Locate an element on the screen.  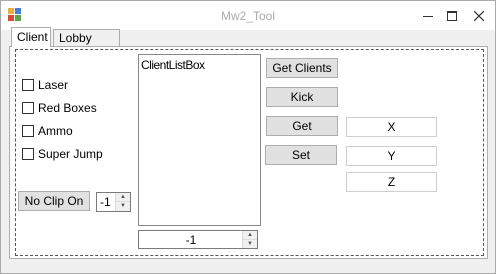
maximize-icon is located at coordinates (452, 15).